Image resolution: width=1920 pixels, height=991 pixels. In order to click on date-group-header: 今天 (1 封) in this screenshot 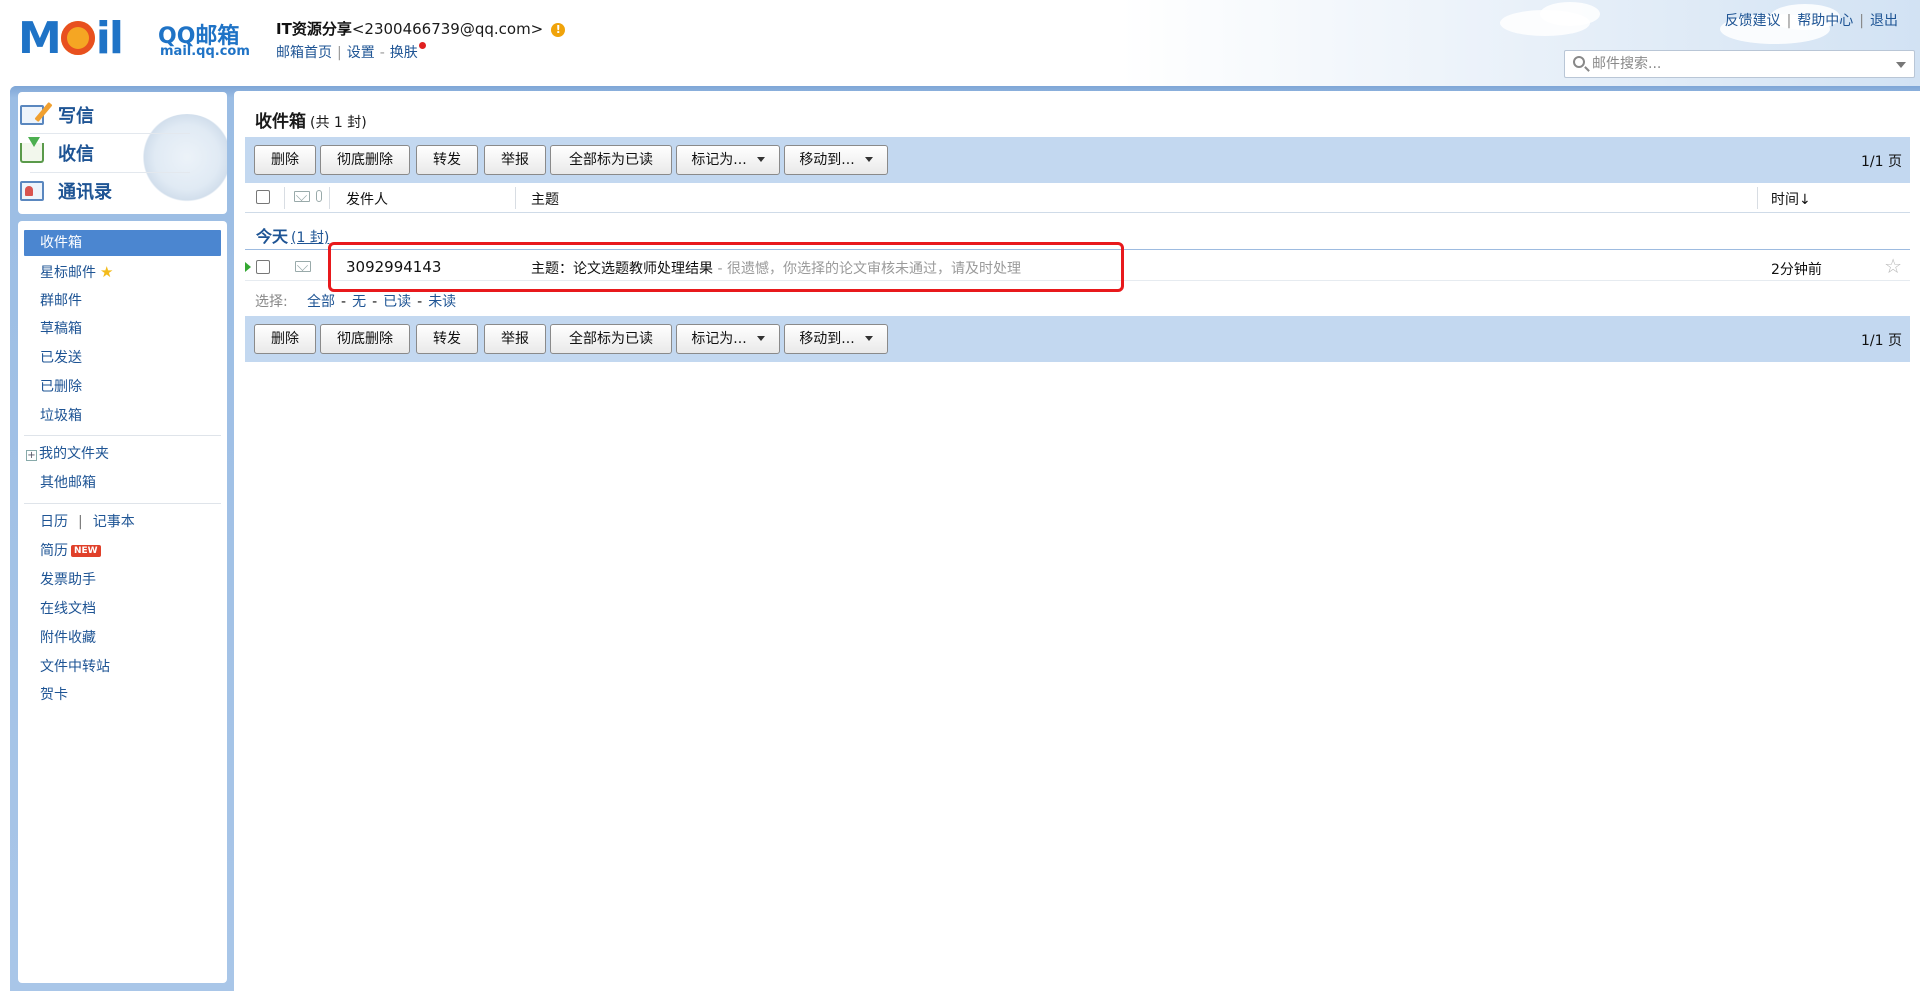, I will do `click(292, 235)`.